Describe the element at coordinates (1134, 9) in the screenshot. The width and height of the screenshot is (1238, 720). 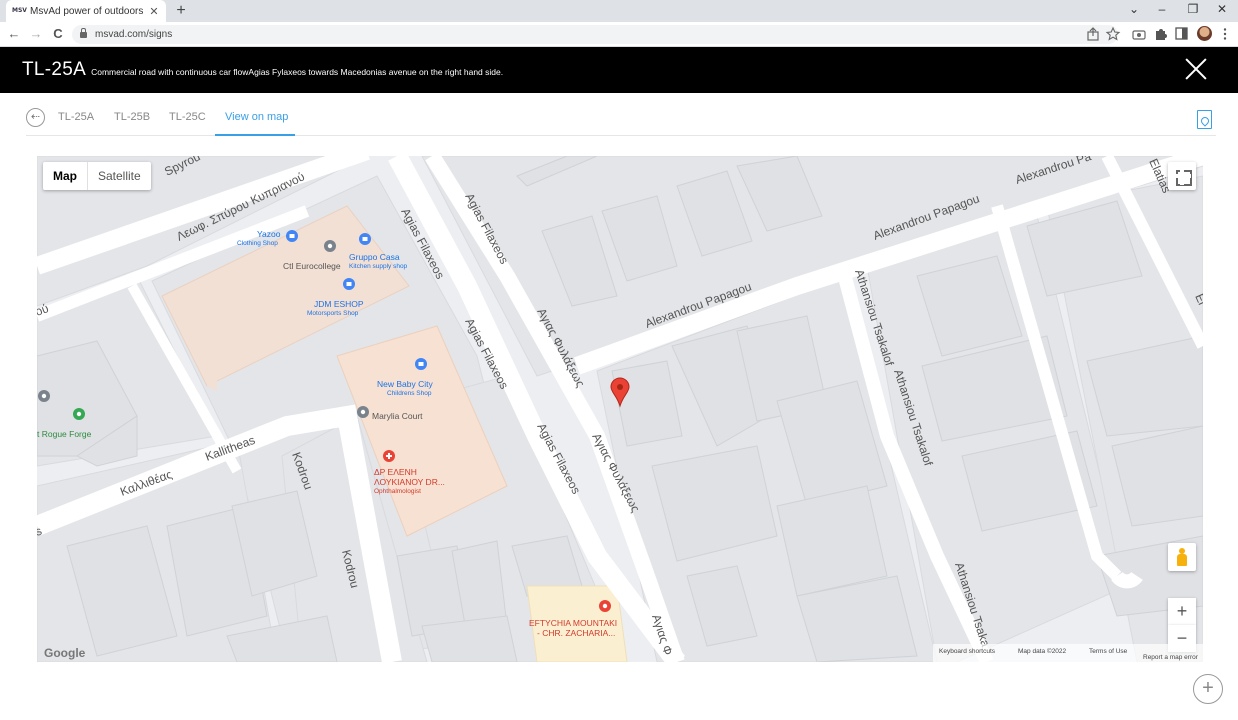
I see `tab-search-chevron-icon: ⌄` at that location.